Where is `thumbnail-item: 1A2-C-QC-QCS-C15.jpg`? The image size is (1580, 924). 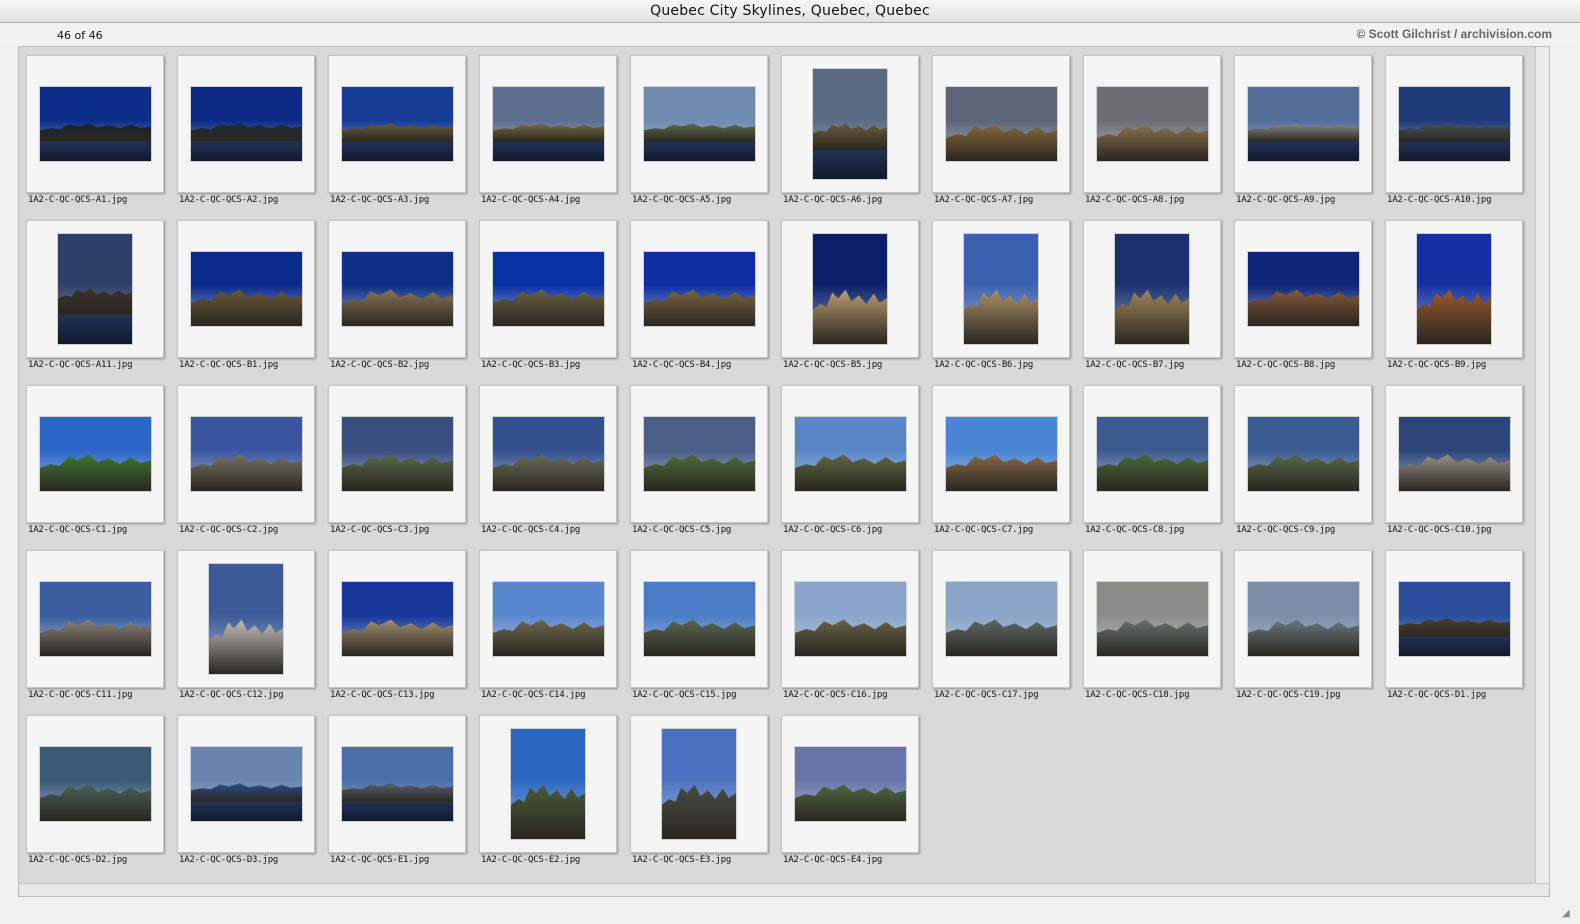
thumbnail-item: 1A2-C-QC-QCS-C15.jpg is located at coordinates (696, 623).